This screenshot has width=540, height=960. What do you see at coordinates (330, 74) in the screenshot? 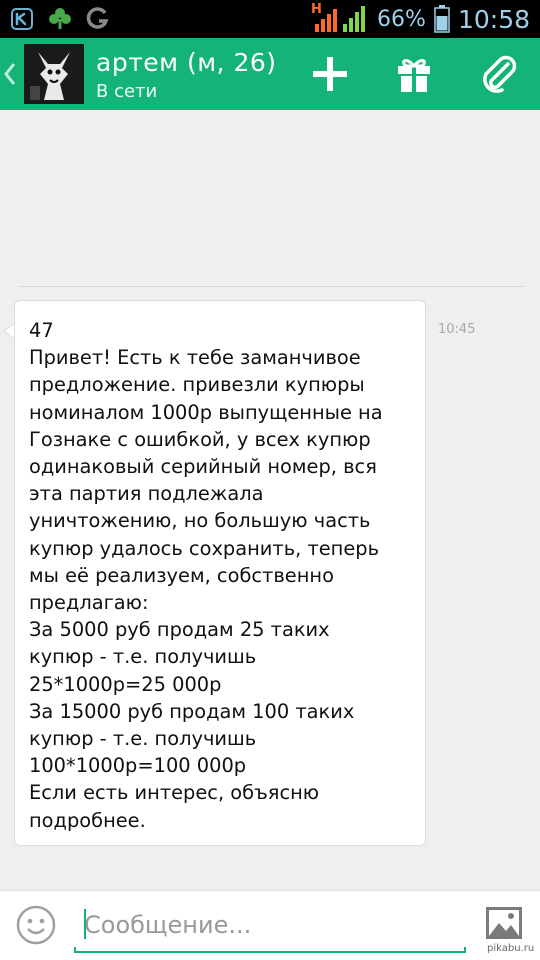
I see `add-icon` at bounding box center [330, 74].